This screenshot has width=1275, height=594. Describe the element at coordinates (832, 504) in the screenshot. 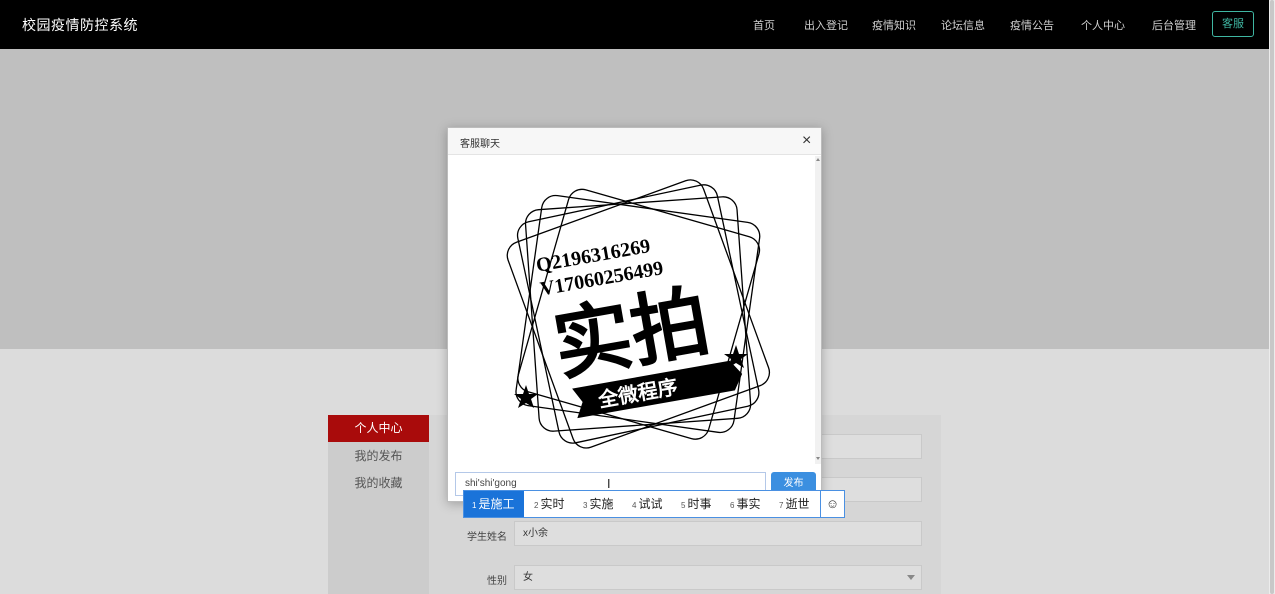

I see `emoji-icon: ☺` at that location.